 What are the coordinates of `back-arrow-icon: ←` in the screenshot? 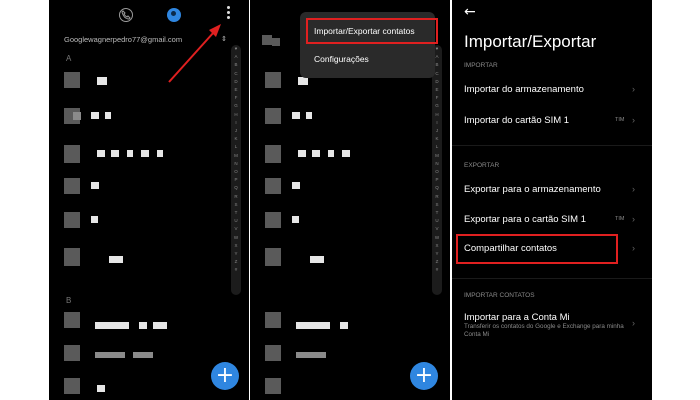 It's located at (470, 12).